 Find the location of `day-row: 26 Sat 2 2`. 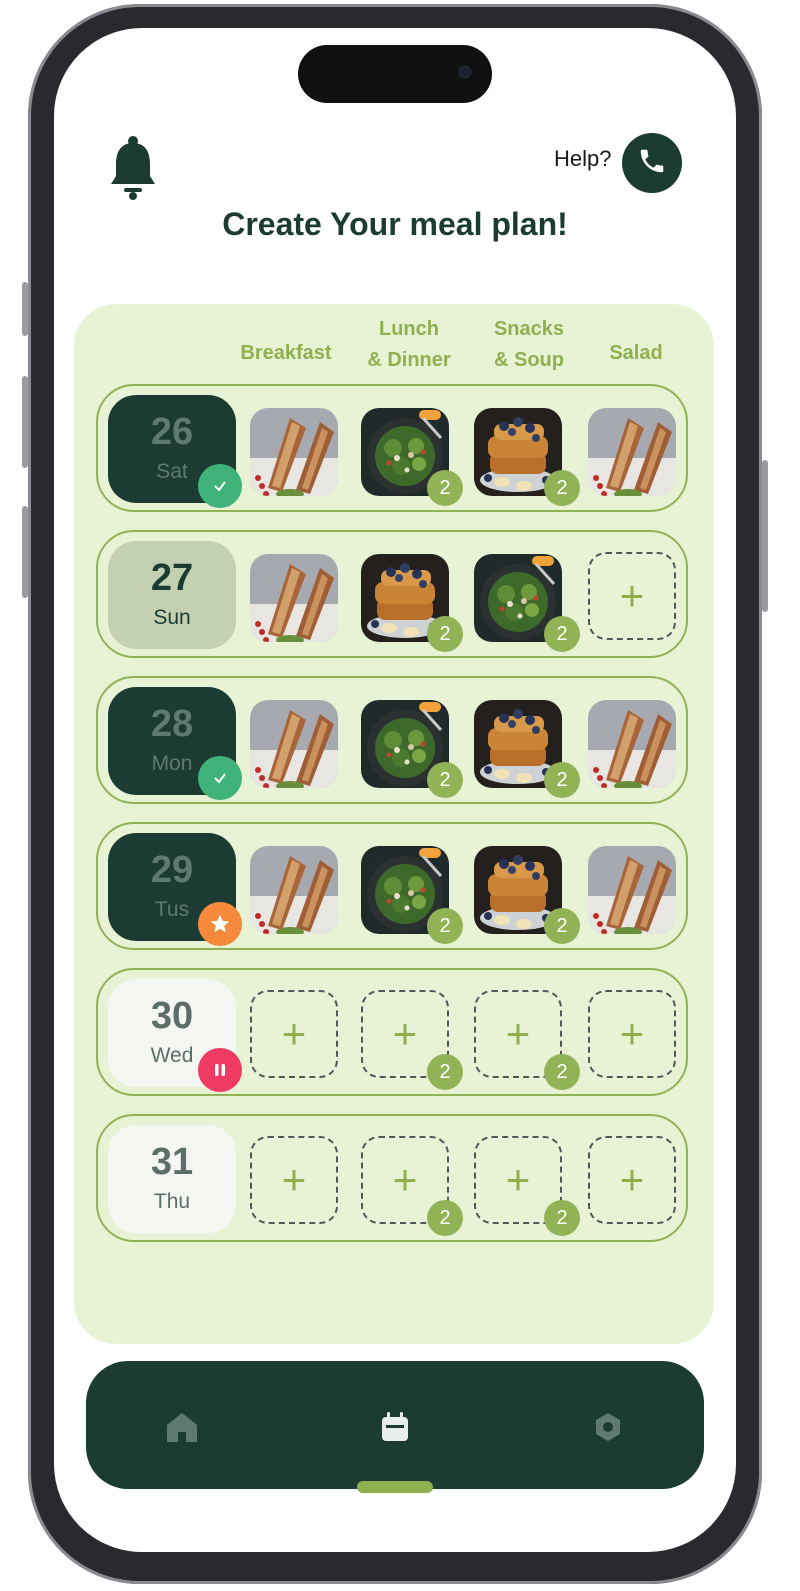

day-row: 26 Sat 2 2 is located at coordinates (392, 448).